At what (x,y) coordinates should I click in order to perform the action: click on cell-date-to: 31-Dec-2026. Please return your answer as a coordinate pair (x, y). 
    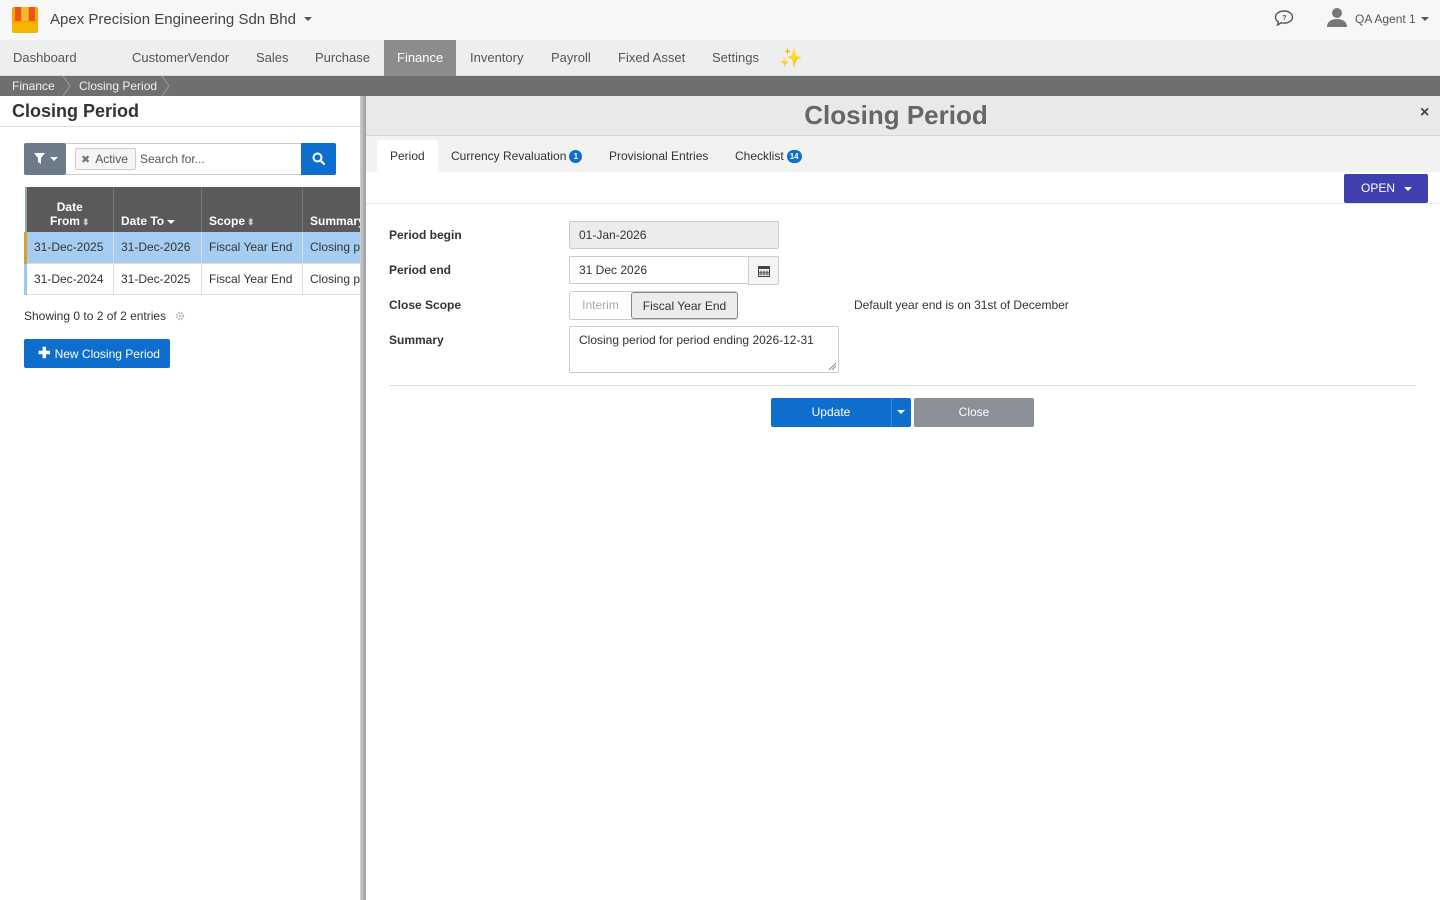
    Looking at the image, I should click on (157, 248).